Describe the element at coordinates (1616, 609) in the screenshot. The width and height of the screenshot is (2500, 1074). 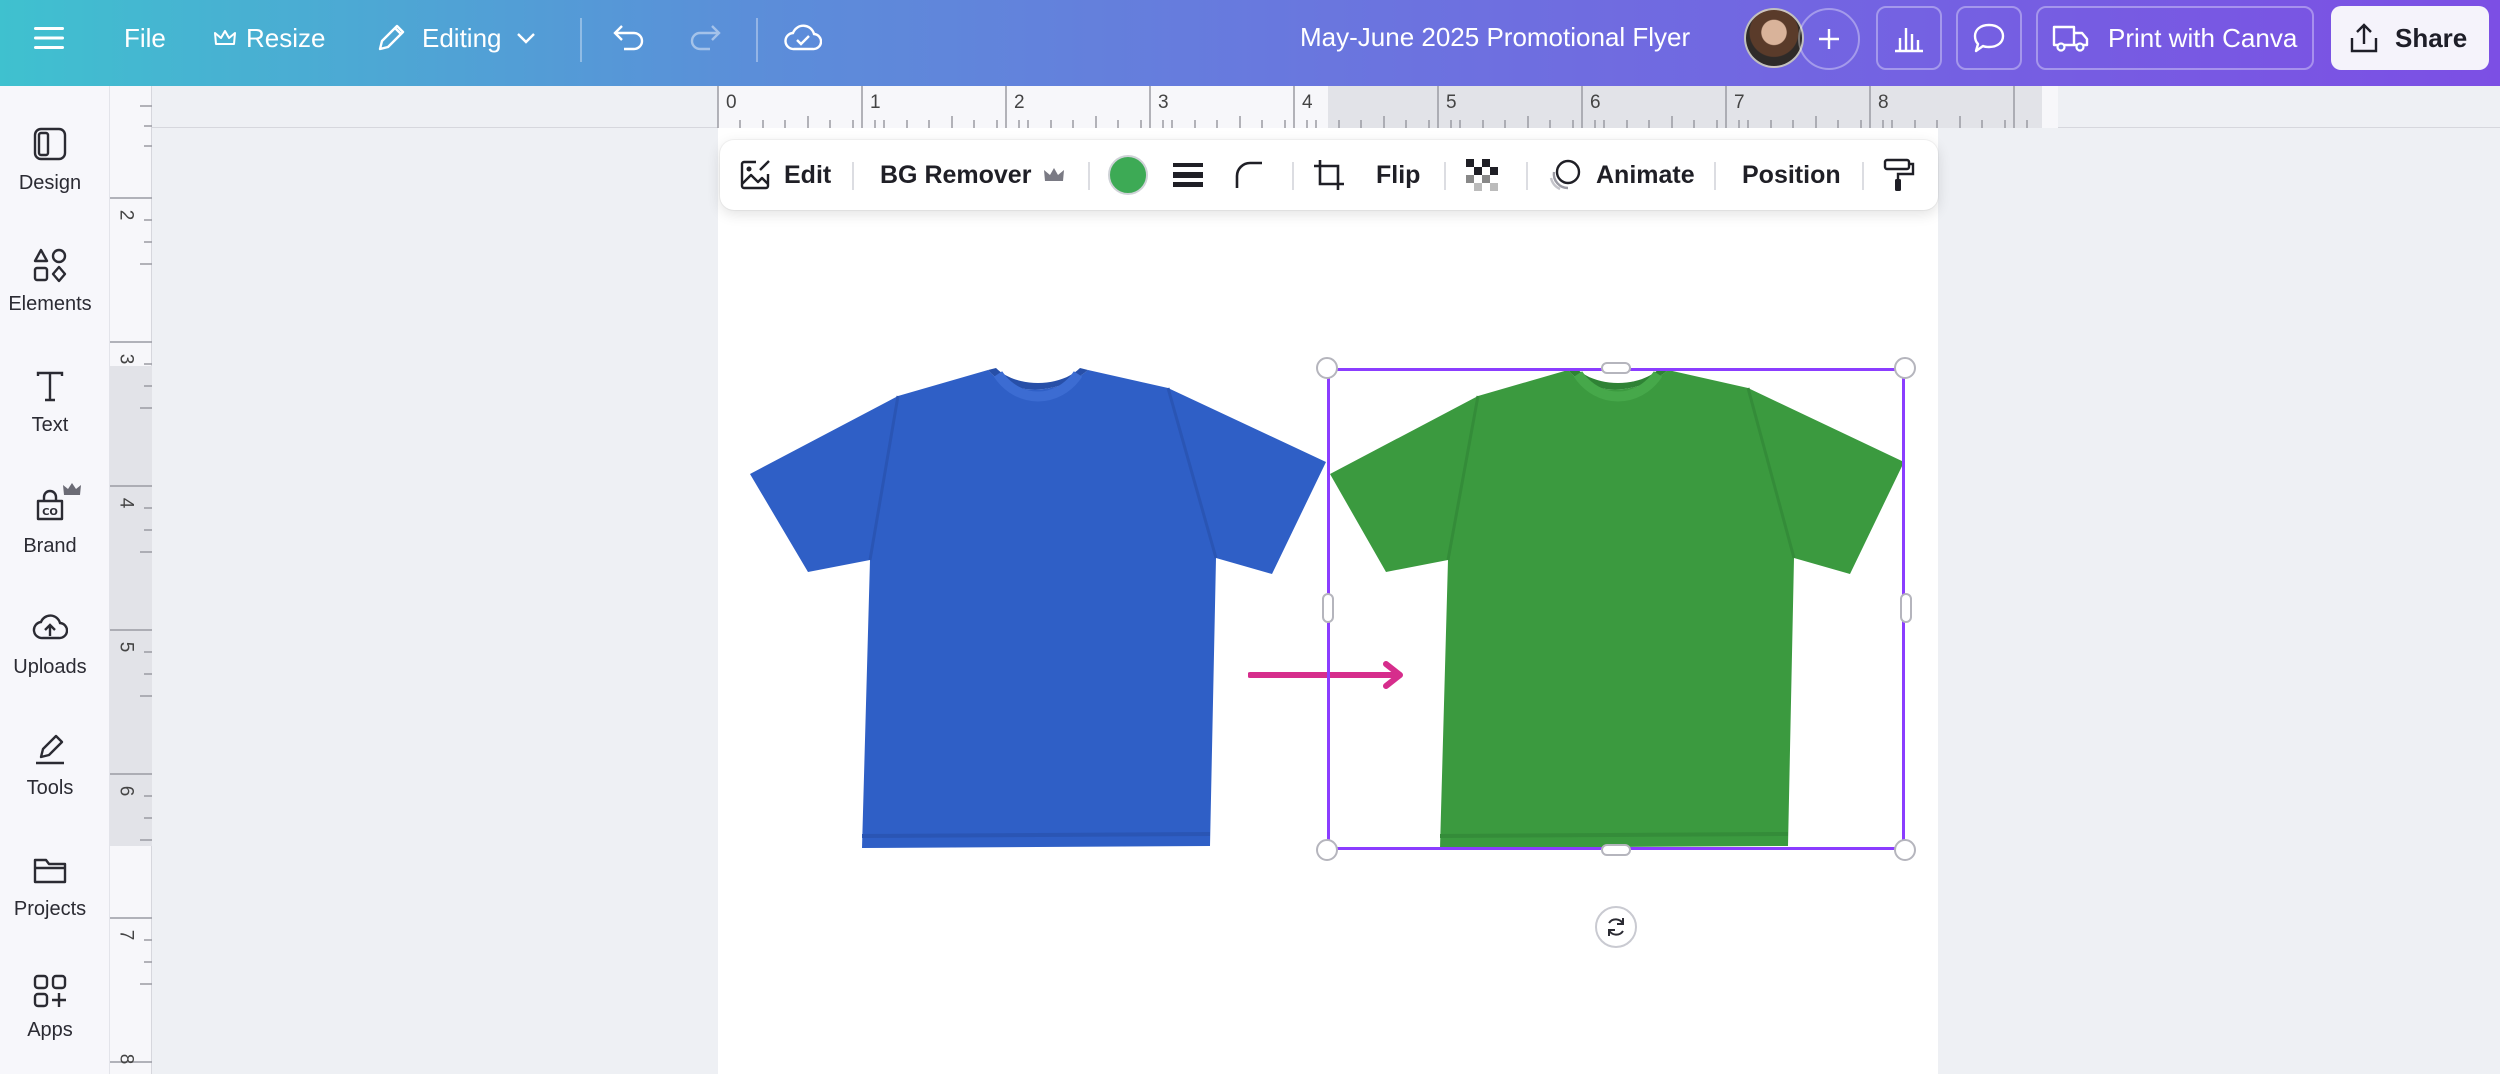
I see `selection-box` at that location.